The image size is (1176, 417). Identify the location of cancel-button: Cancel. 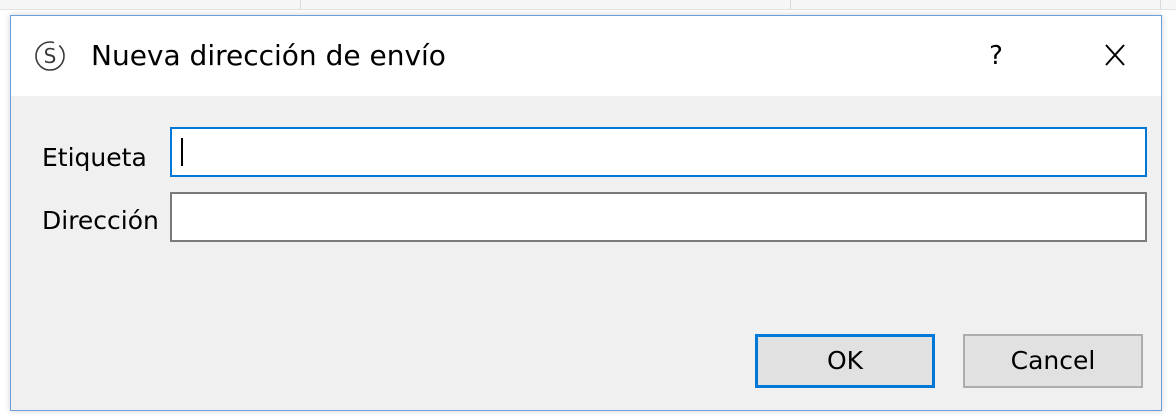
(1053, 361).